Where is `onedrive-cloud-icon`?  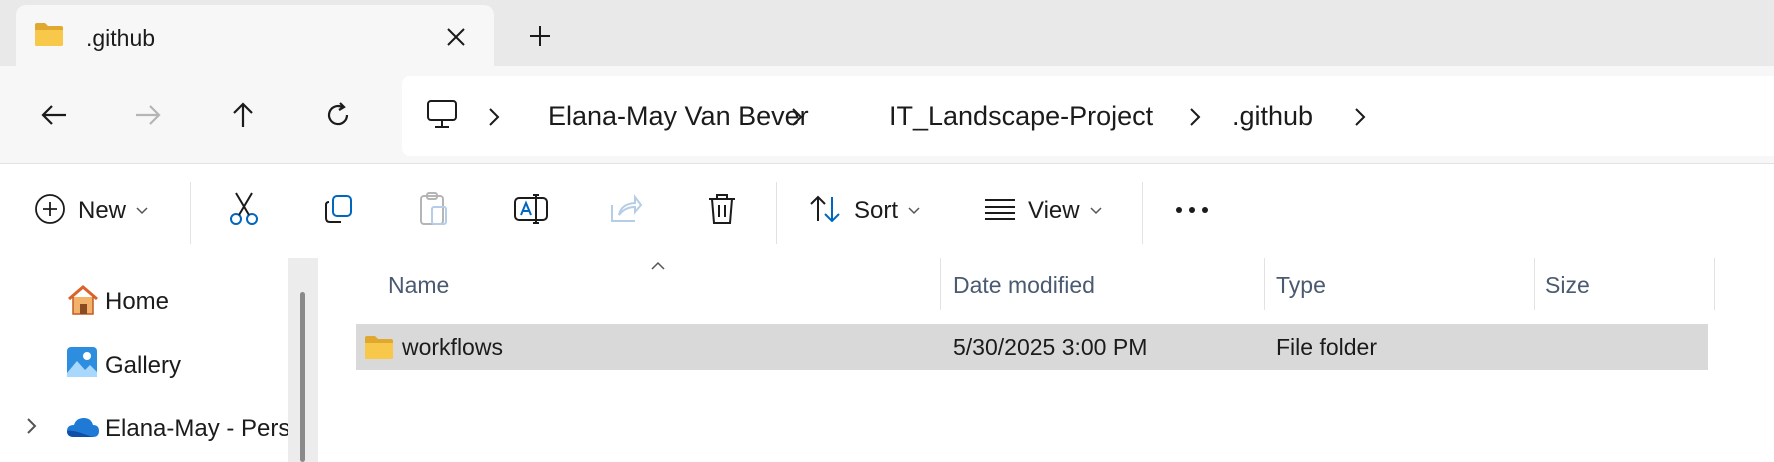
onedrive-cloud-icon is located at coordinates (83, 429).